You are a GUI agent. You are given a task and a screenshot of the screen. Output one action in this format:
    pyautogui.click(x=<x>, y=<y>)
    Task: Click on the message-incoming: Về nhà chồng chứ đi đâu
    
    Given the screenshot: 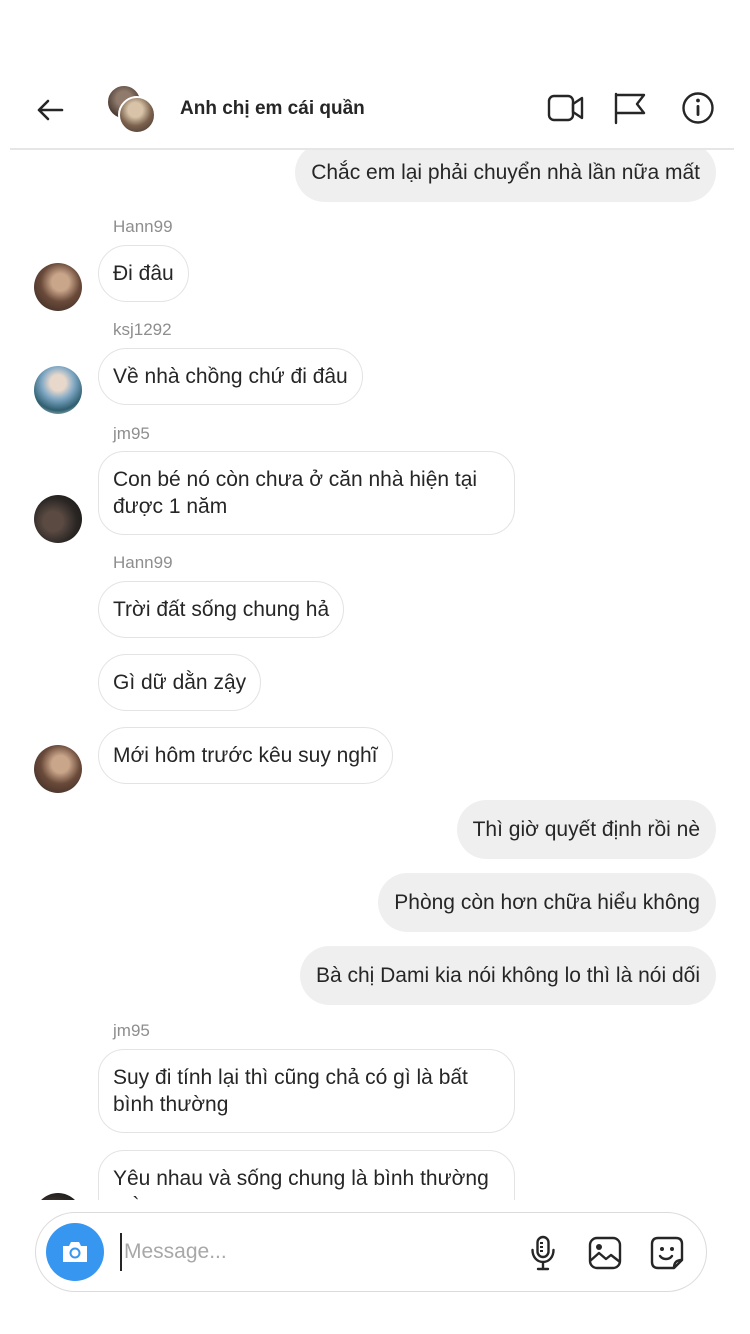 What is the action you would take?
    pyautogui.click(x=230, y=376)
    